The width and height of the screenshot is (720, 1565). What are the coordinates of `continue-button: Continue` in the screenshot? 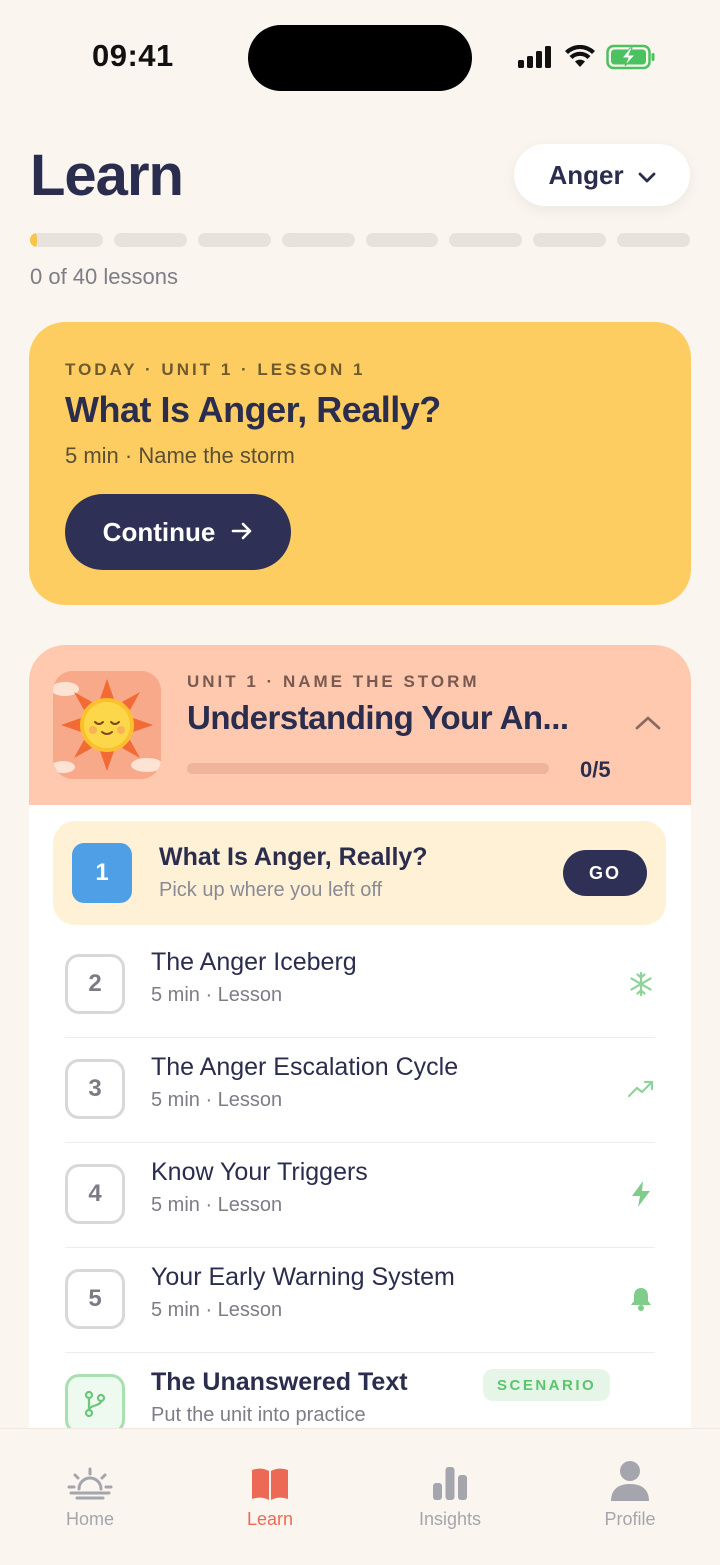 It's located at (178, 532).